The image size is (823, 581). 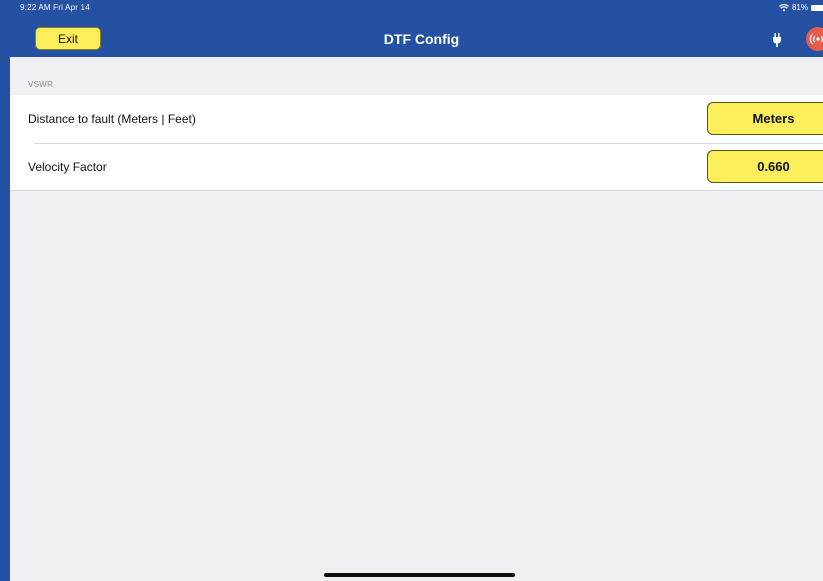 I want to click on signal-broadcast-icon, so click(x=814, y=39).